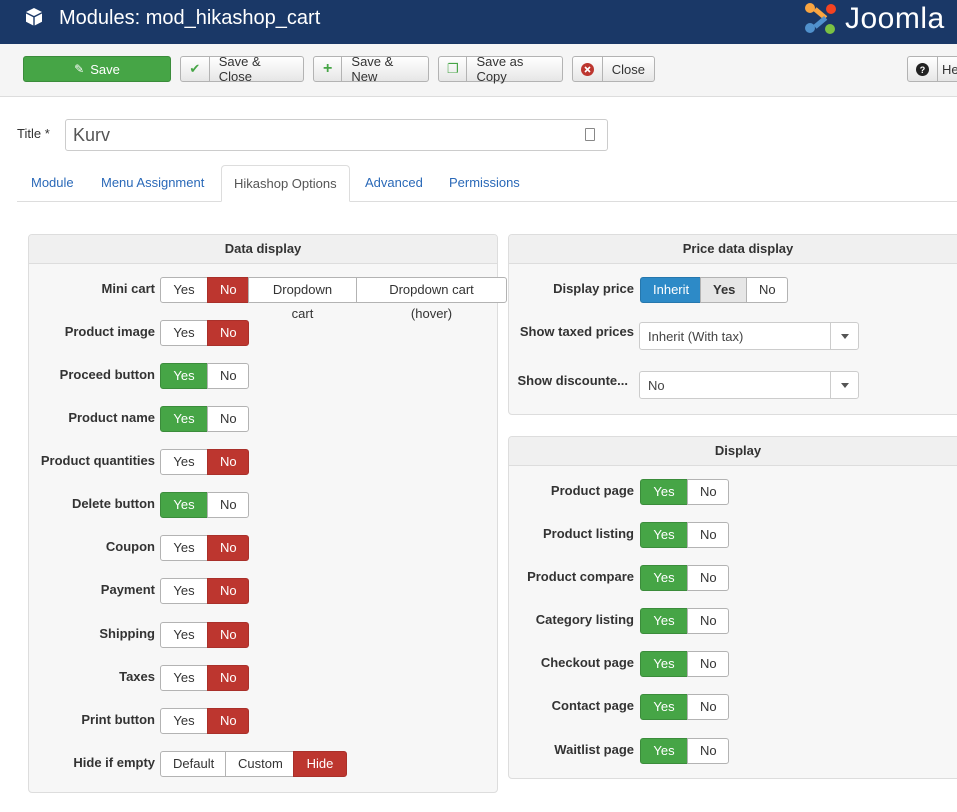 This screenshot has width=957, height=812. What do you see at coordinates (664, 578) in the screenshot?
I see `product-compare-yes: Yes` at bounding box center [664, 578].